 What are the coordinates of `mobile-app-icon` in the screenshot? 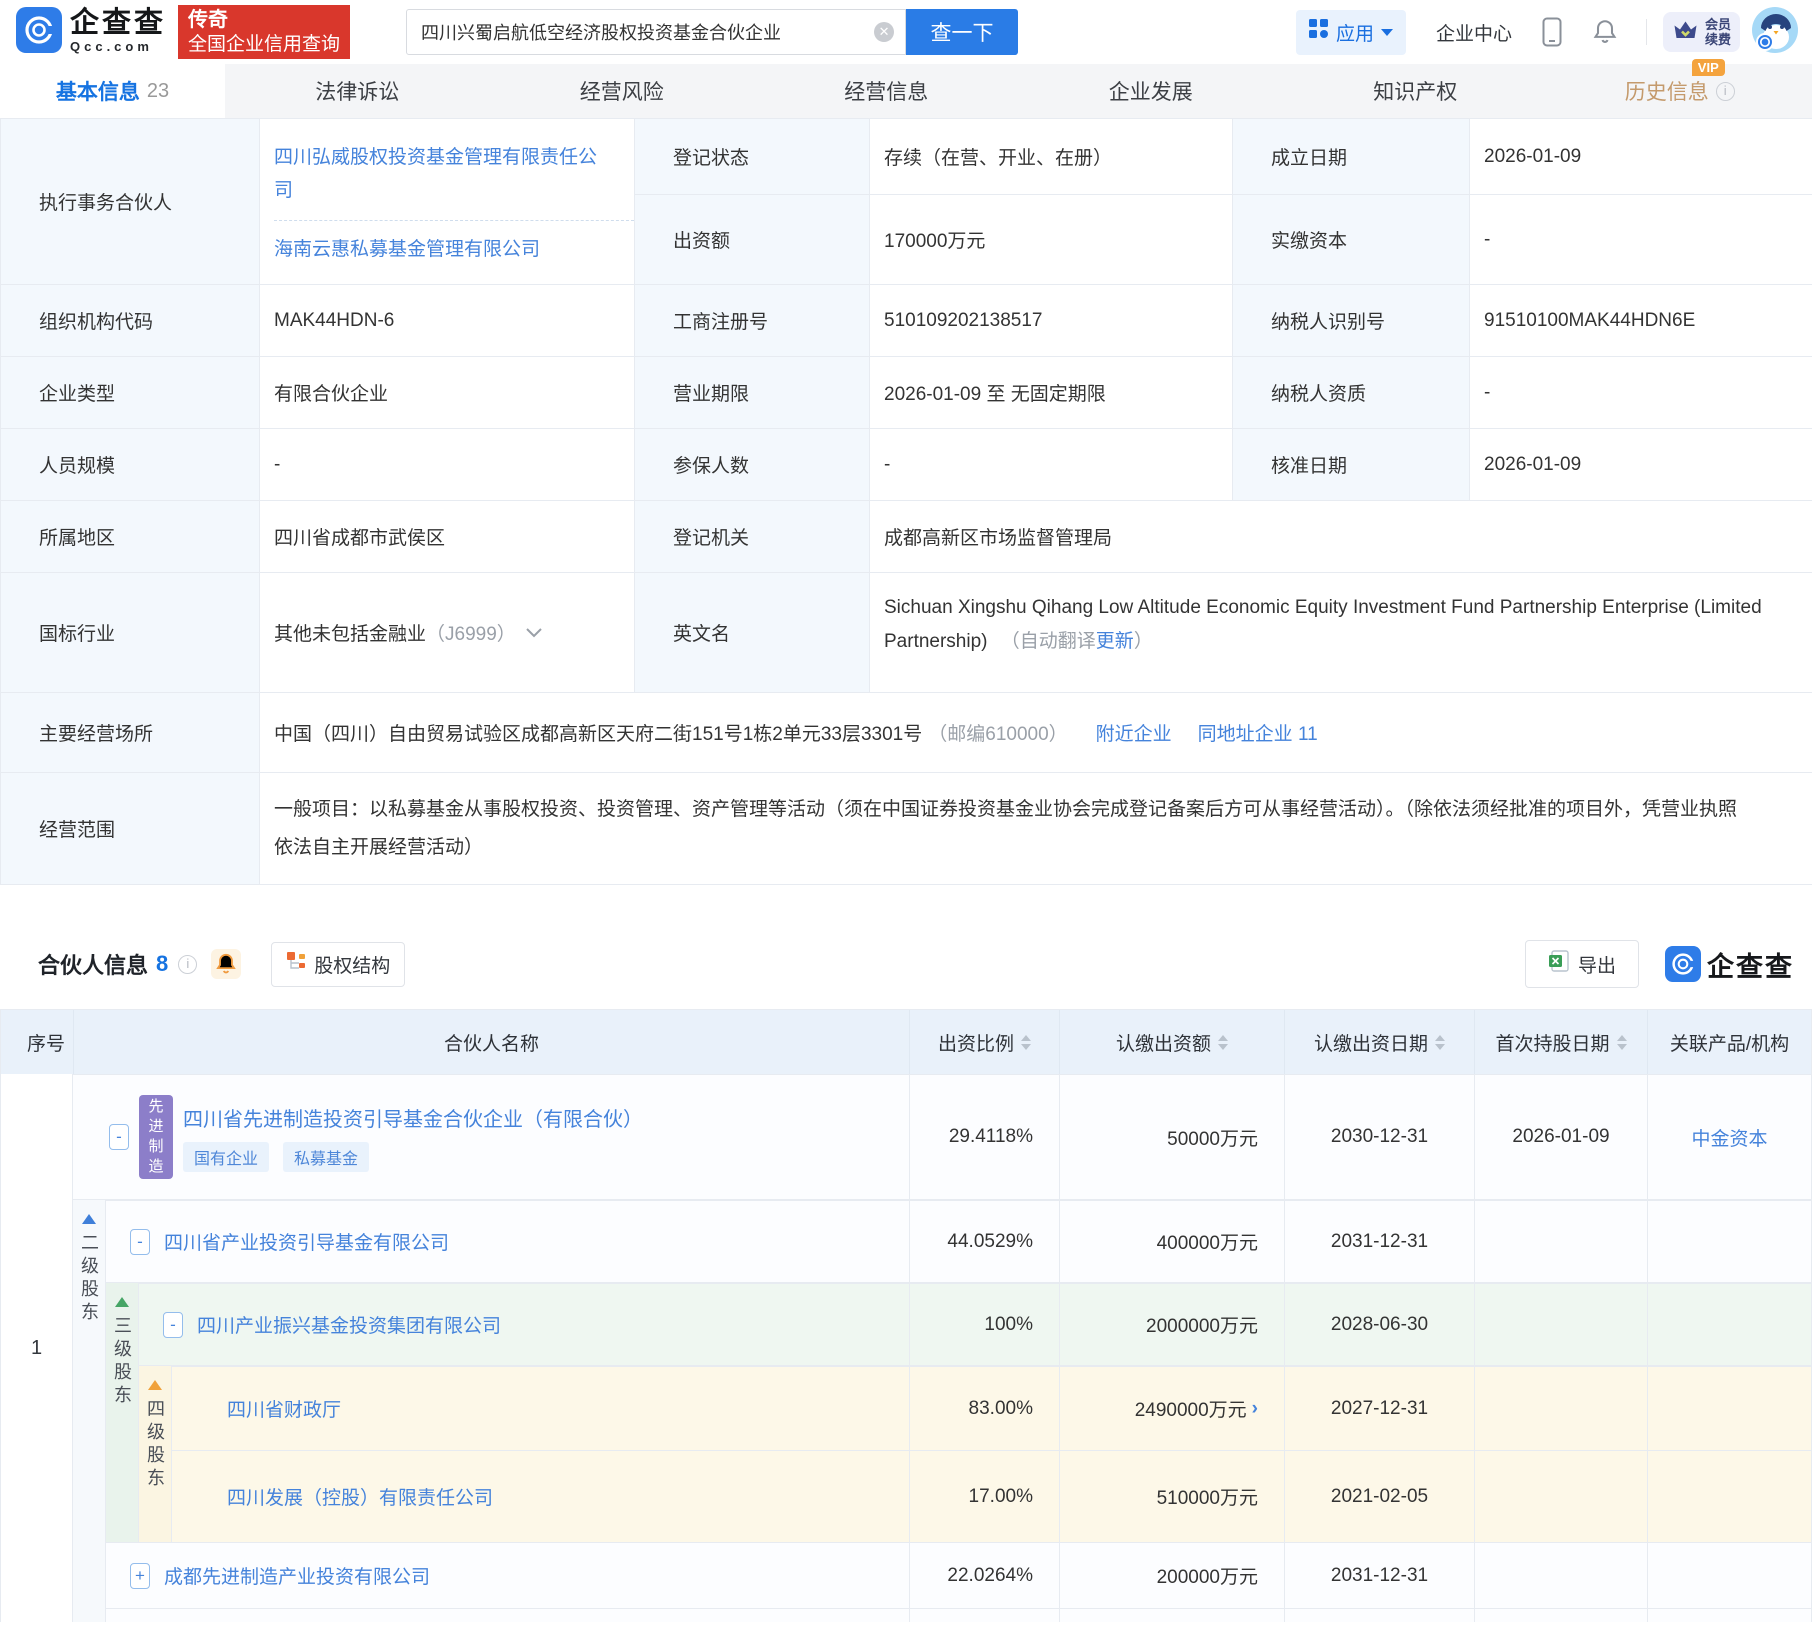 It's located at (1552, 32).